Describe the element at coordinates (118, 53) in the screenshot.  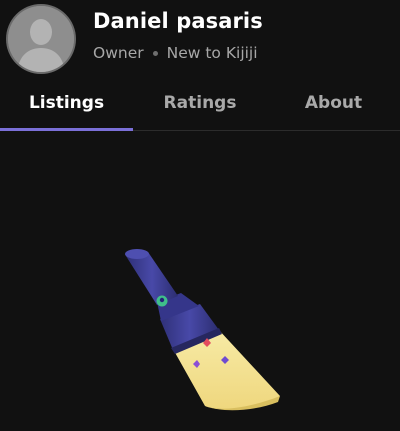
I see `user-role: Owner` at that location.